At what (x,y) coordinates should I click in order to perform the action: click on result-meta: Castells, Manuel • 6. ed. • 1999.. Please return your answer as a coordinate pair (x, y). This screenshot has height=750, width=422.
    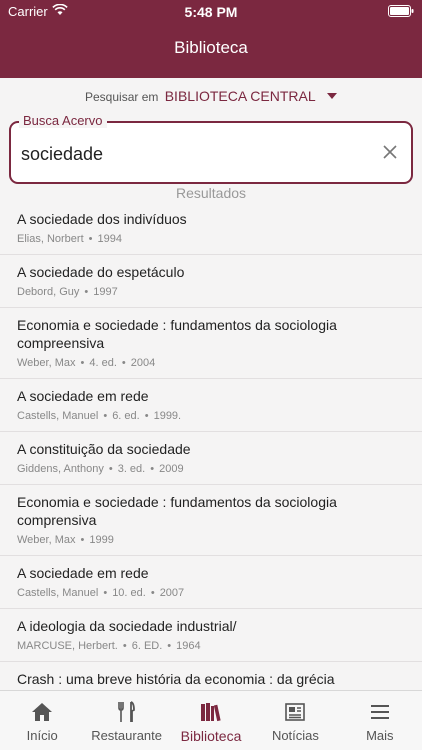
    Looking at the image, I should click on (211, 416).